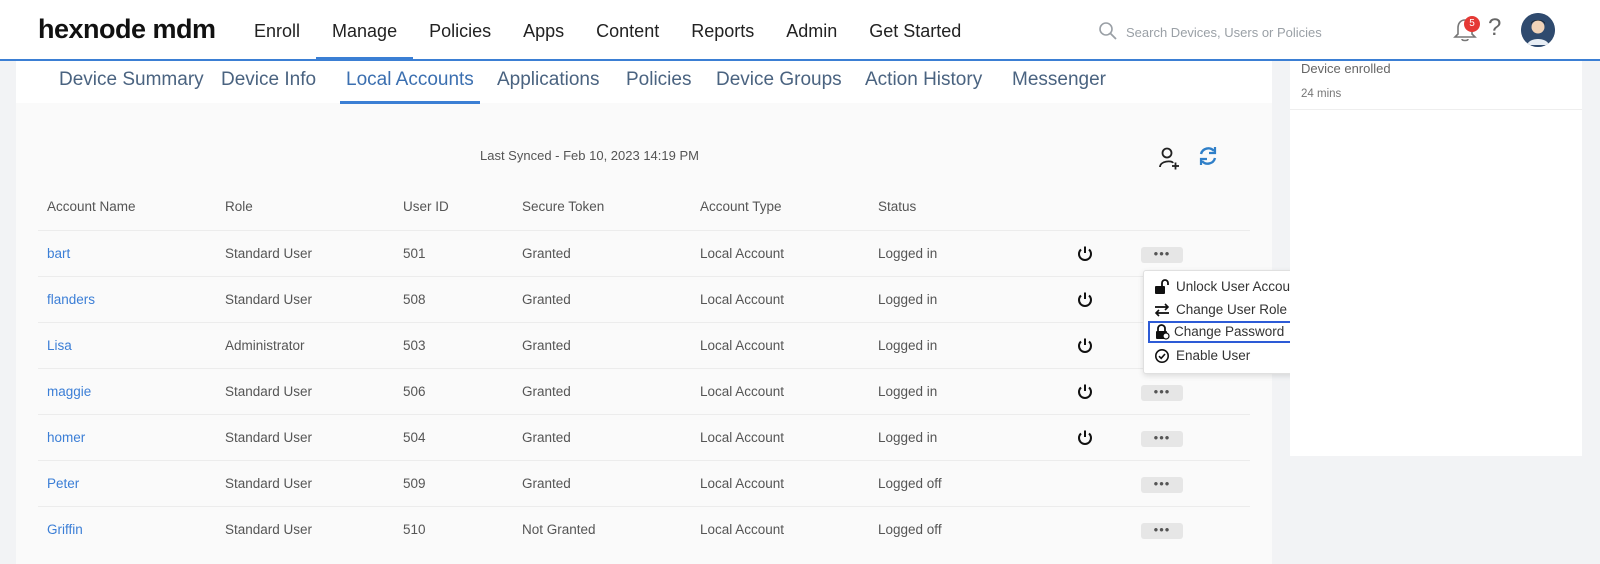  Describe the element at coordinates (1059, 86) in the screenshot. I see `tab-messenger: Messenger` at that location.